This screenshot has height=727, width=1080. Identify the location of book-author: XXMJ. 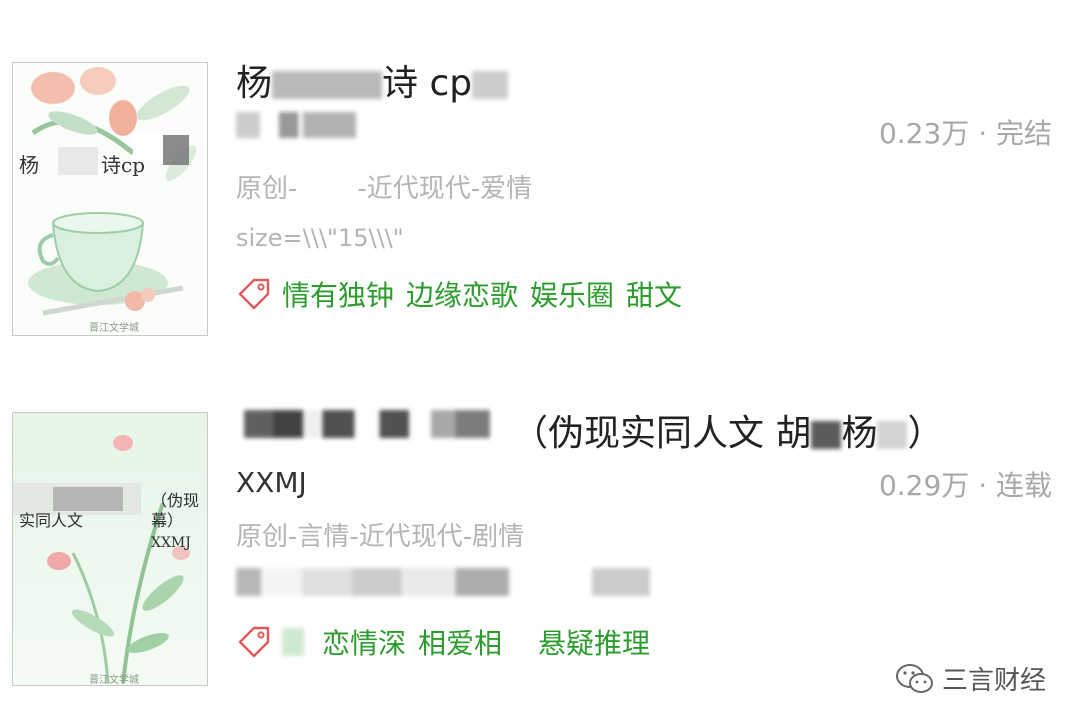
(271, 482).